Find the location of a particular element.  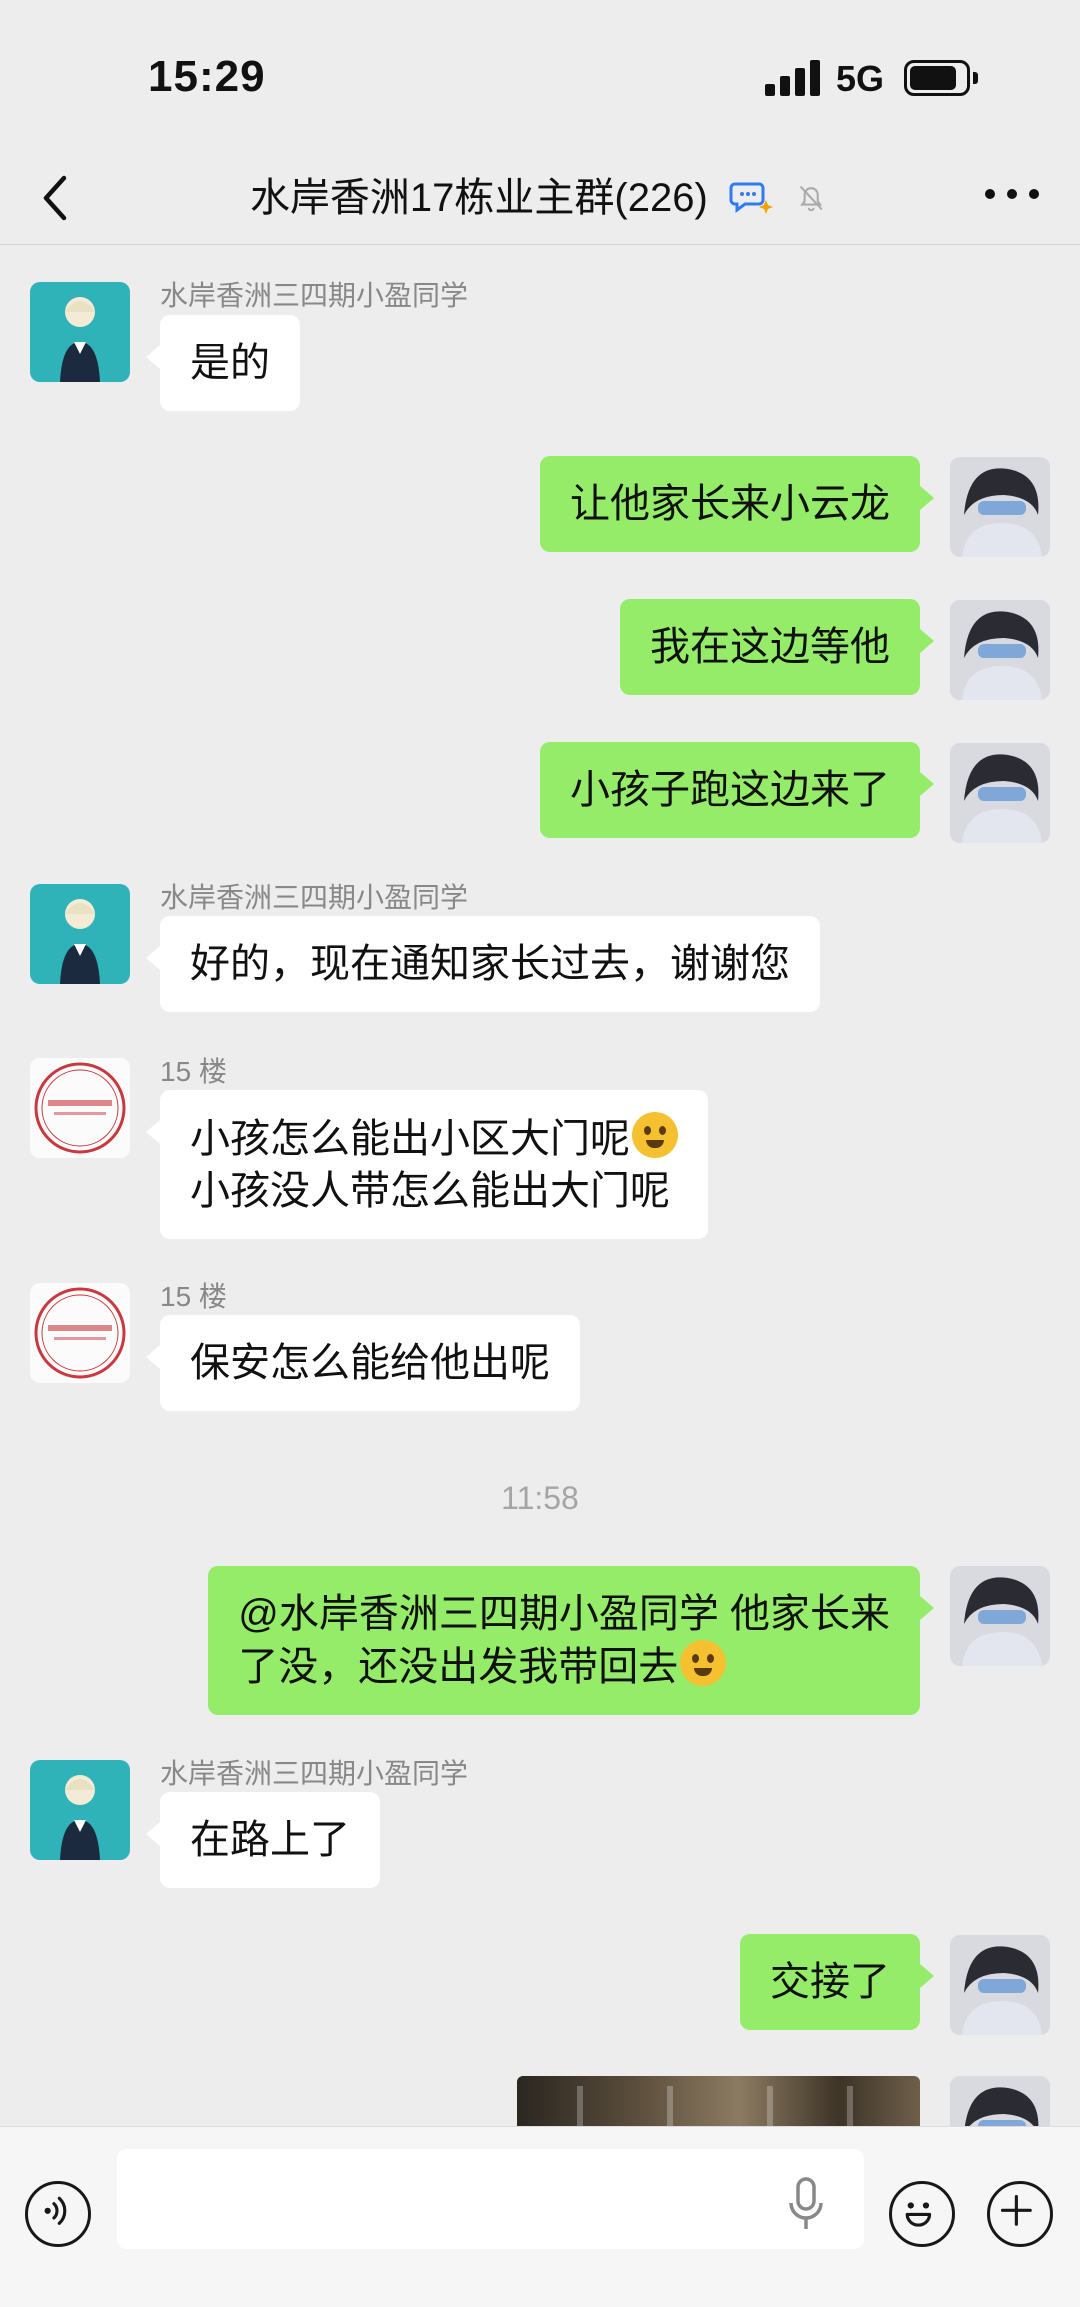

message-line: 小孩怎么能出小区大门呢 is located at coordinates (434, 1138).